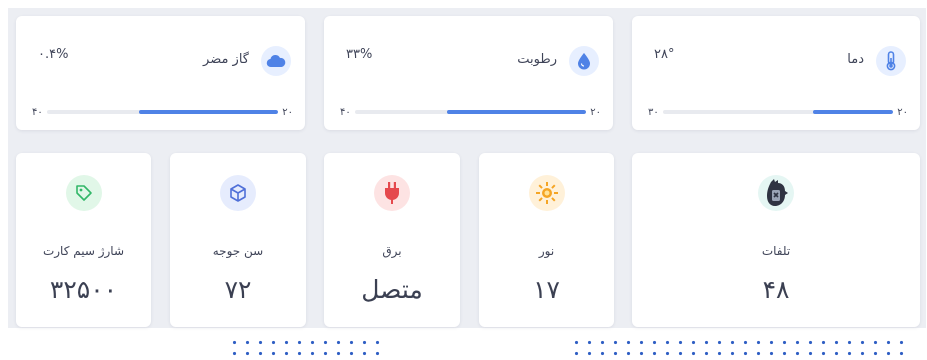 Image resolution: width=927 pixels, height=360 pixels. I want to click on thermometer-icon, so click(891, 61).